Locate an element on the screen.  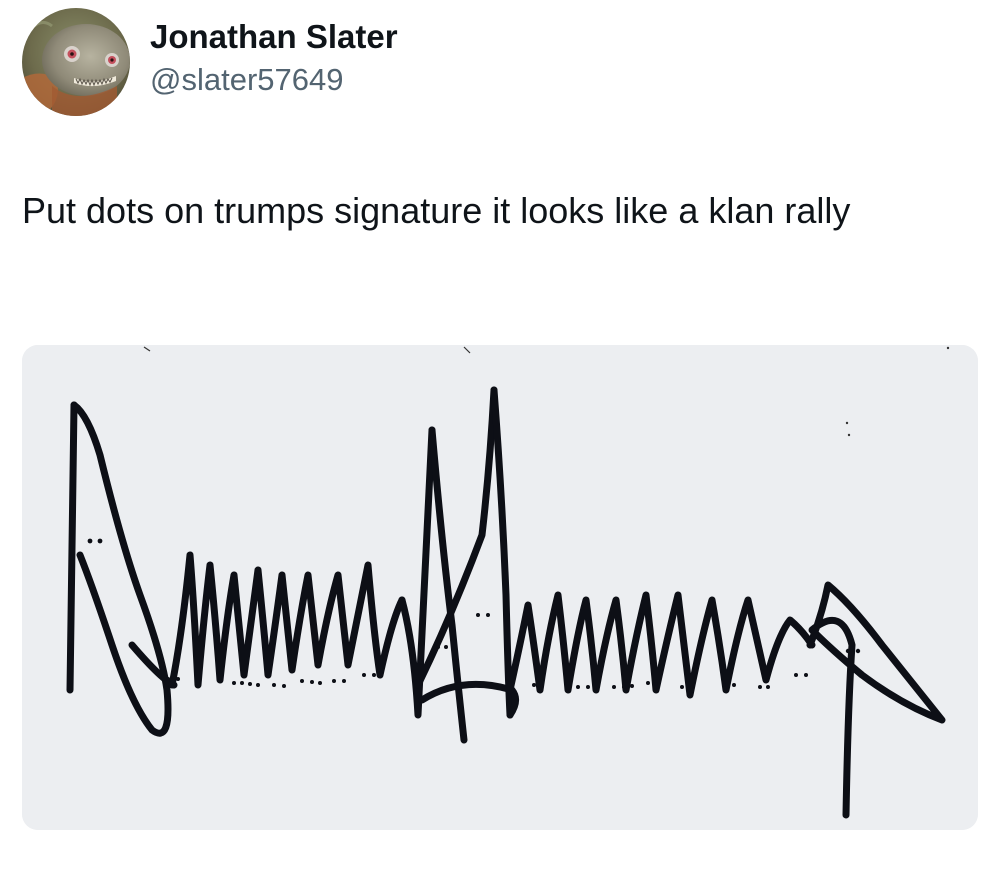
author-names: Jonathan Slater @slater57649 is located at coordinates (274, 58).